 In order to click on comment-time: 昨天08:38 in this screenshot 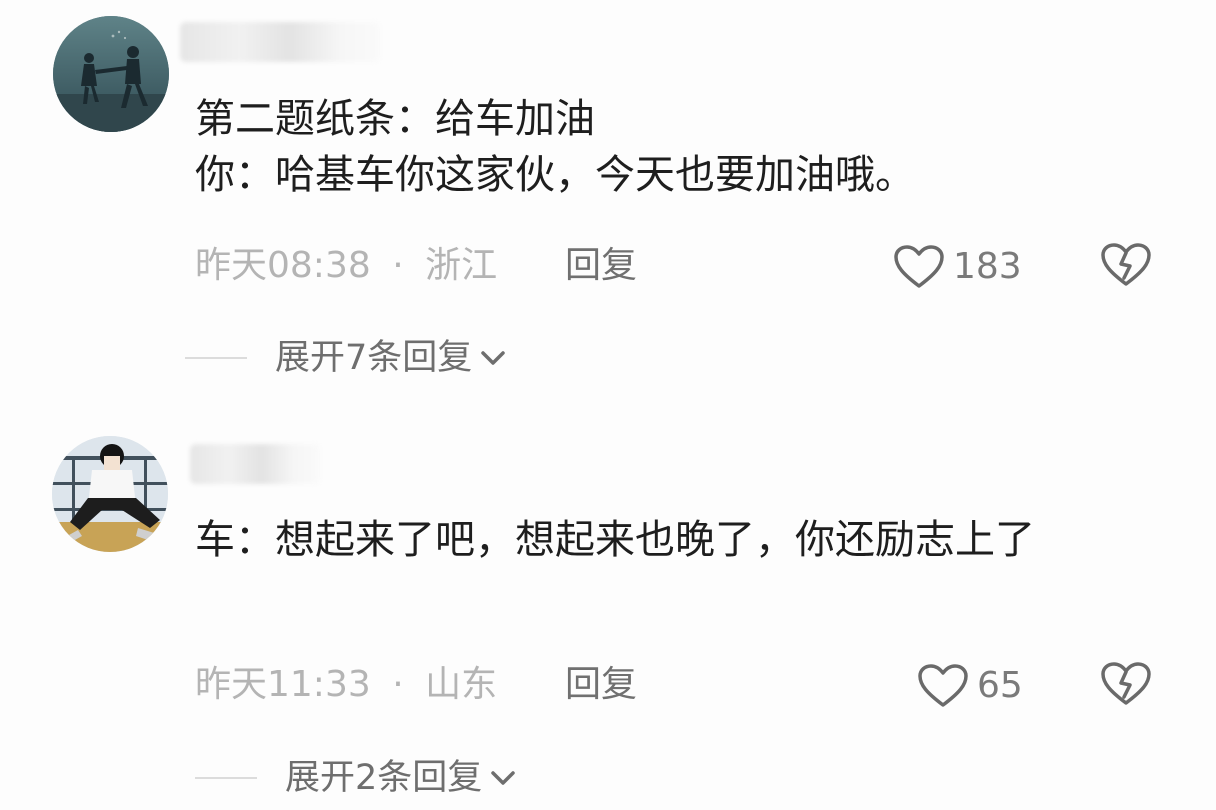, I will do `click(283, 265)`.